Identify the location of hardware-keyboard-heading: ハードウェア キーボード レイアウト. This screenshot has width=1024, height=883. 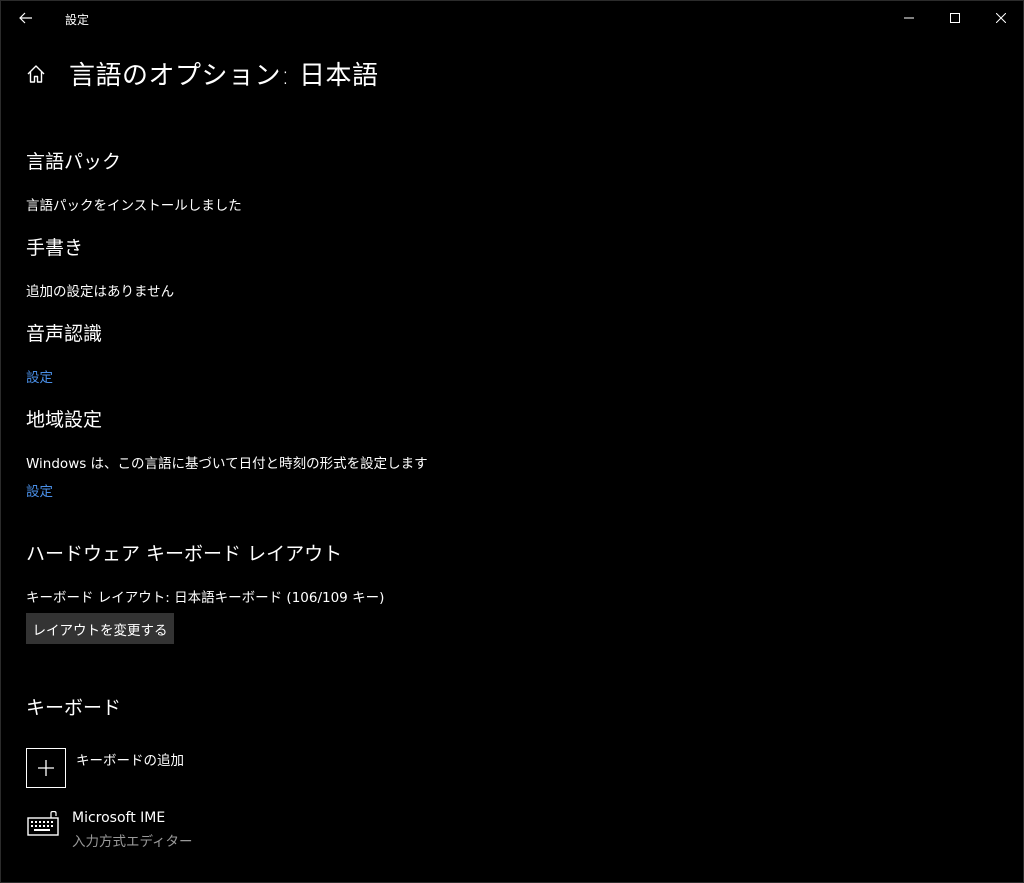
(184, 554).